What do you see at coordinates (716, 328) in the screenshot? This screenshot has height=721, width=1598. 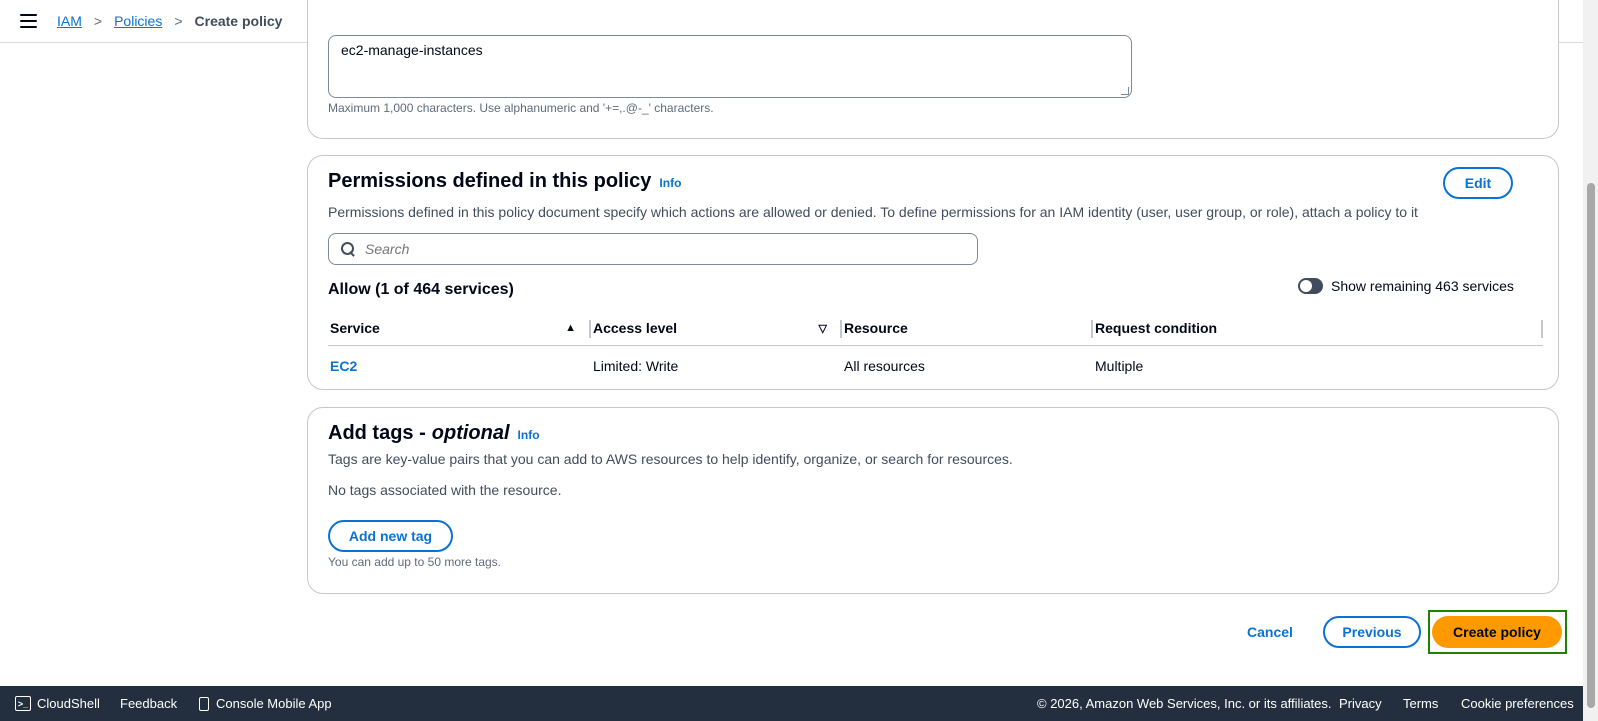 I see `column-header-access-level: Access level ▽` at bounding box center [716, 328].